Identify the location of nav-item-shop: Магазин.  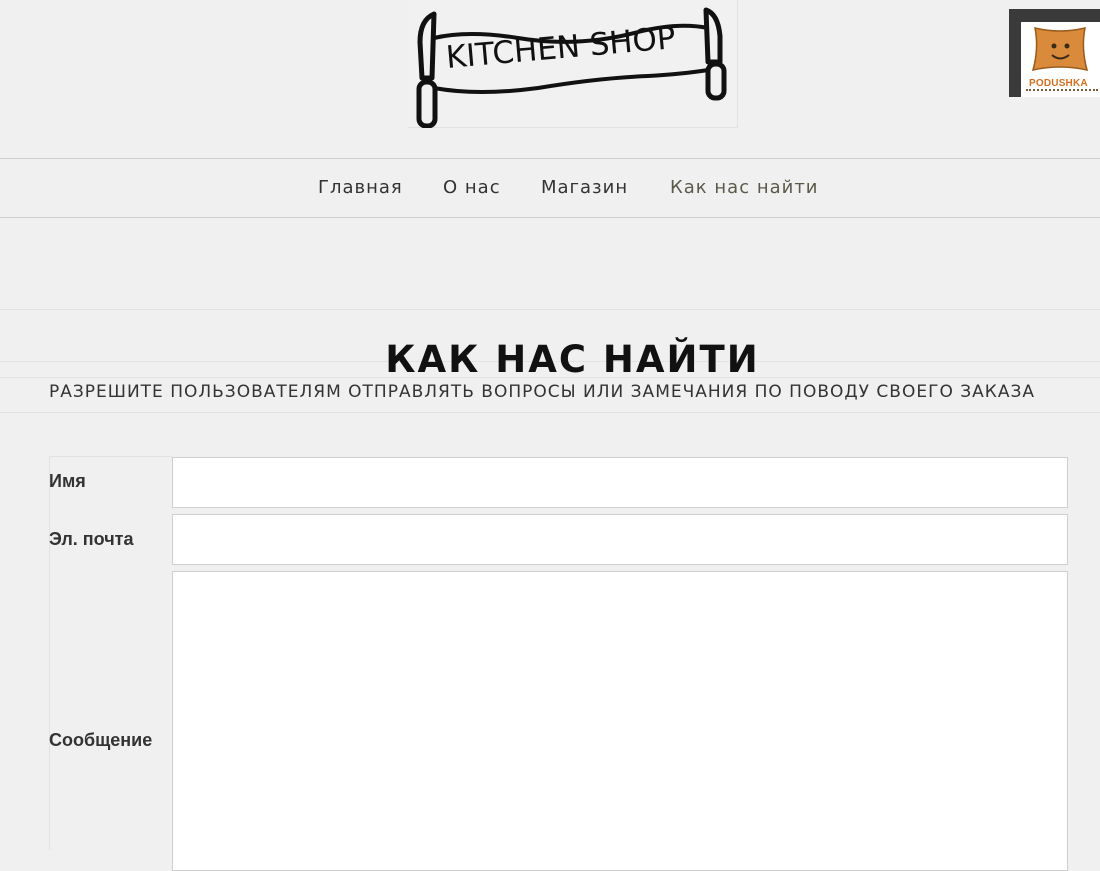
(584, 187).